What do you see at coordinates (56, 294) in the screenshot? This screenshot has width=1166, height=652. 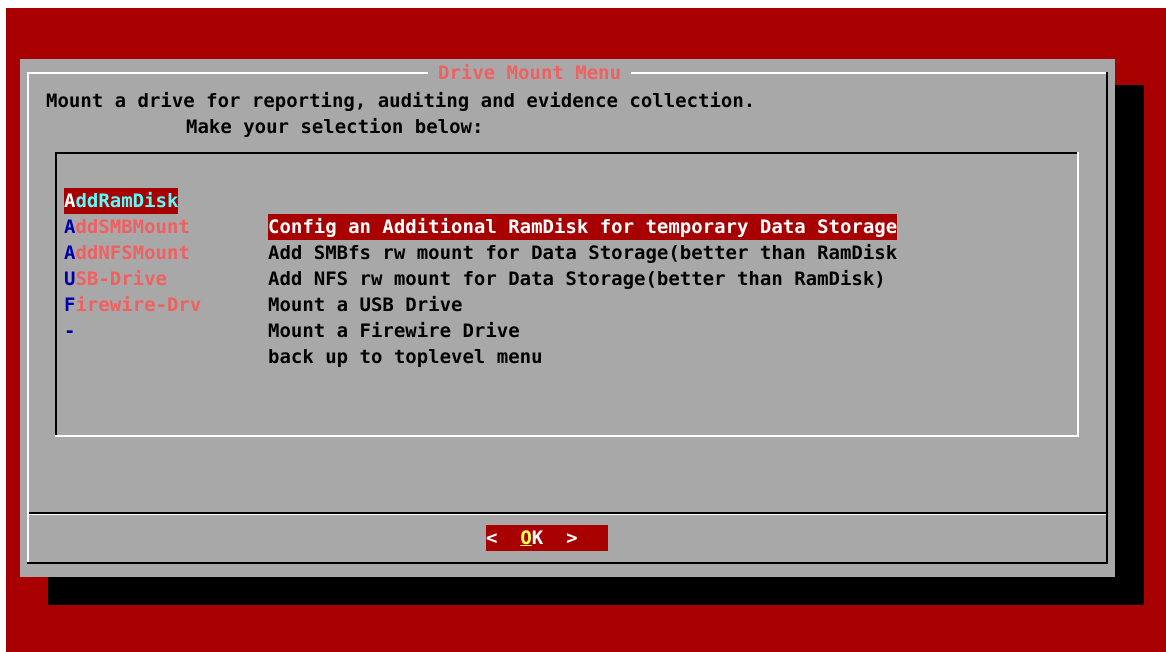 I see `menu-box-left` at bounding box center [56, 294].